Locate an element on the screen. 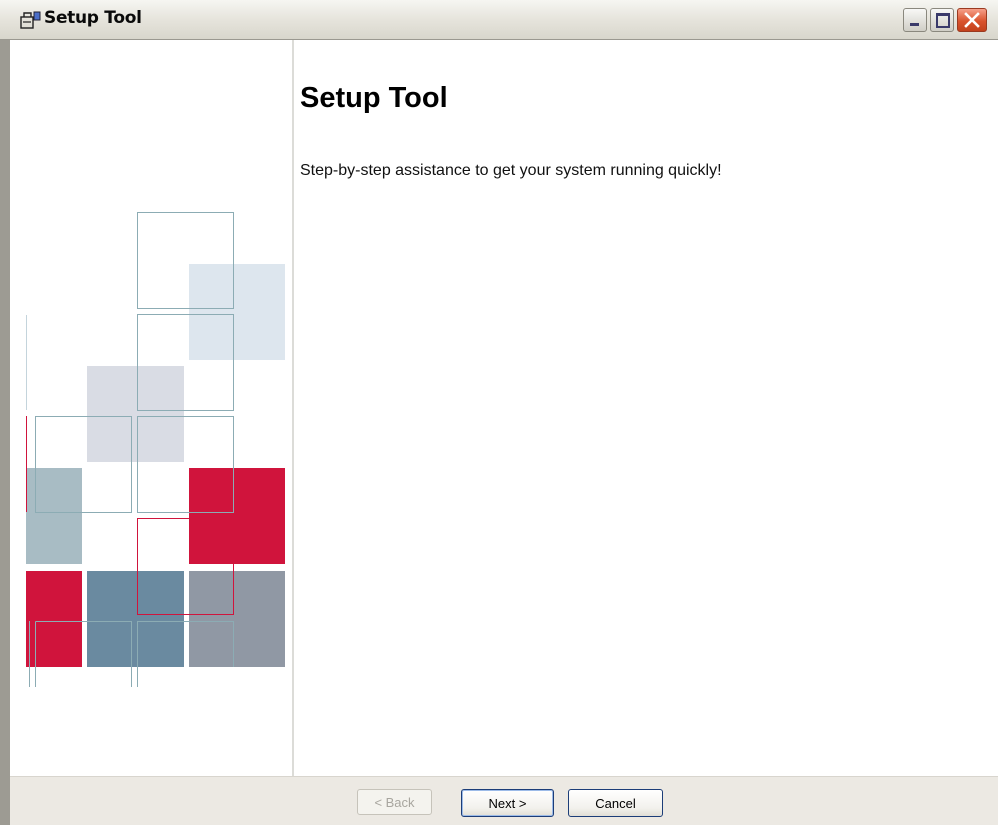  window-right-frame is located at coordinates (995, 432).